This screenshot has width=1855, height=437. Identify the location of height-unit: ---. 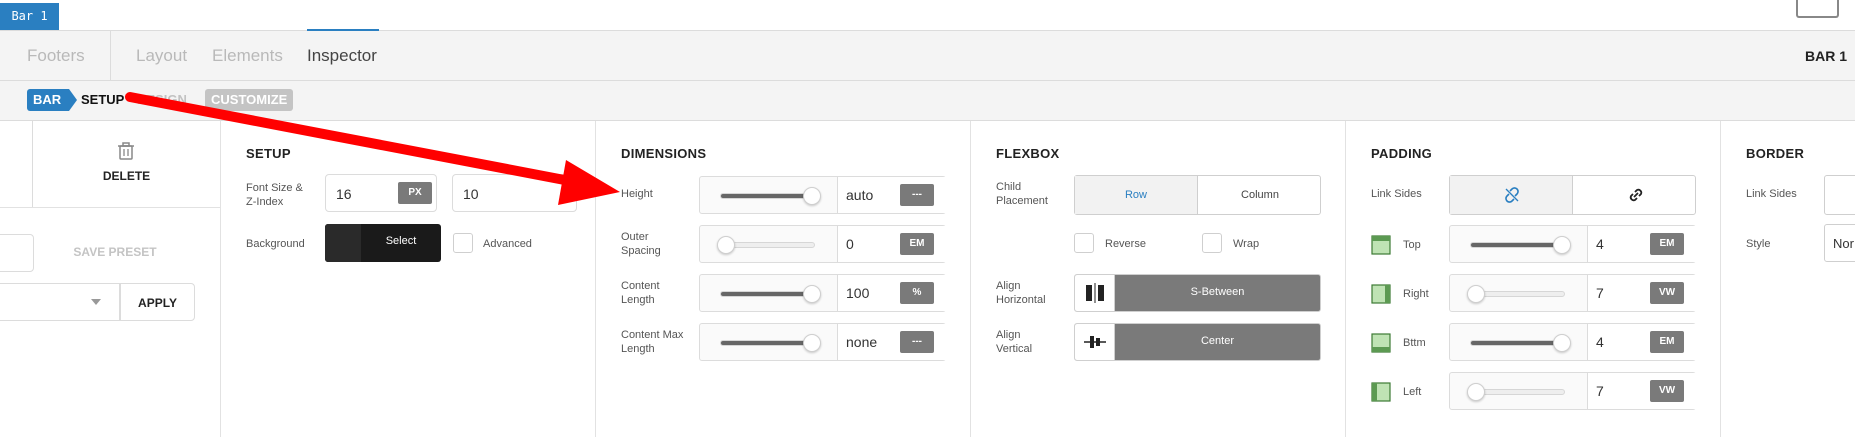
(917, 195).